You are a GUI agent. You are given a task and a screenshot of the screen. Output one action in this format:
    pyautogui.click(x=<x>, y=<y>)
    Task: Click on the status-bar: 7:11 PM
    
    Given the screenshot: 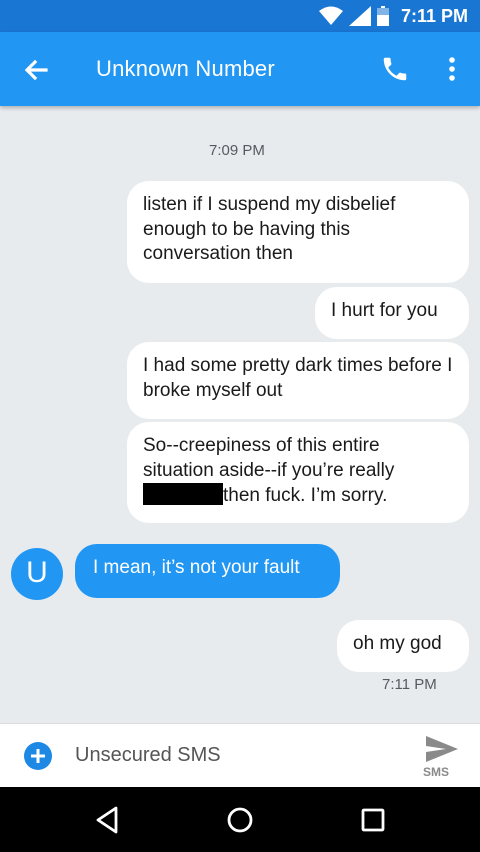 What is the action you would take?
    pyautogui.click(x=240, y=16)
    